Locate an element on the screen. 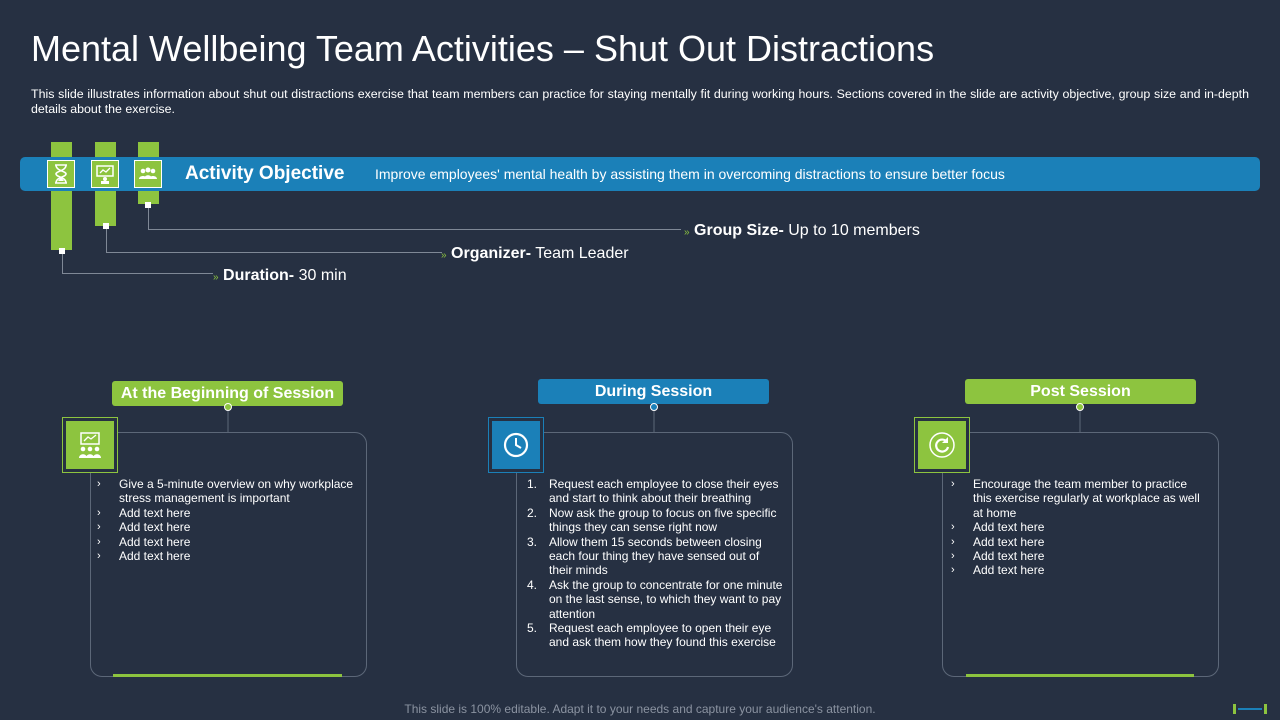 The image size is (1280, 720). group-size-info: » Group Size- Up to 10 members is located at coordinates (802, 231).